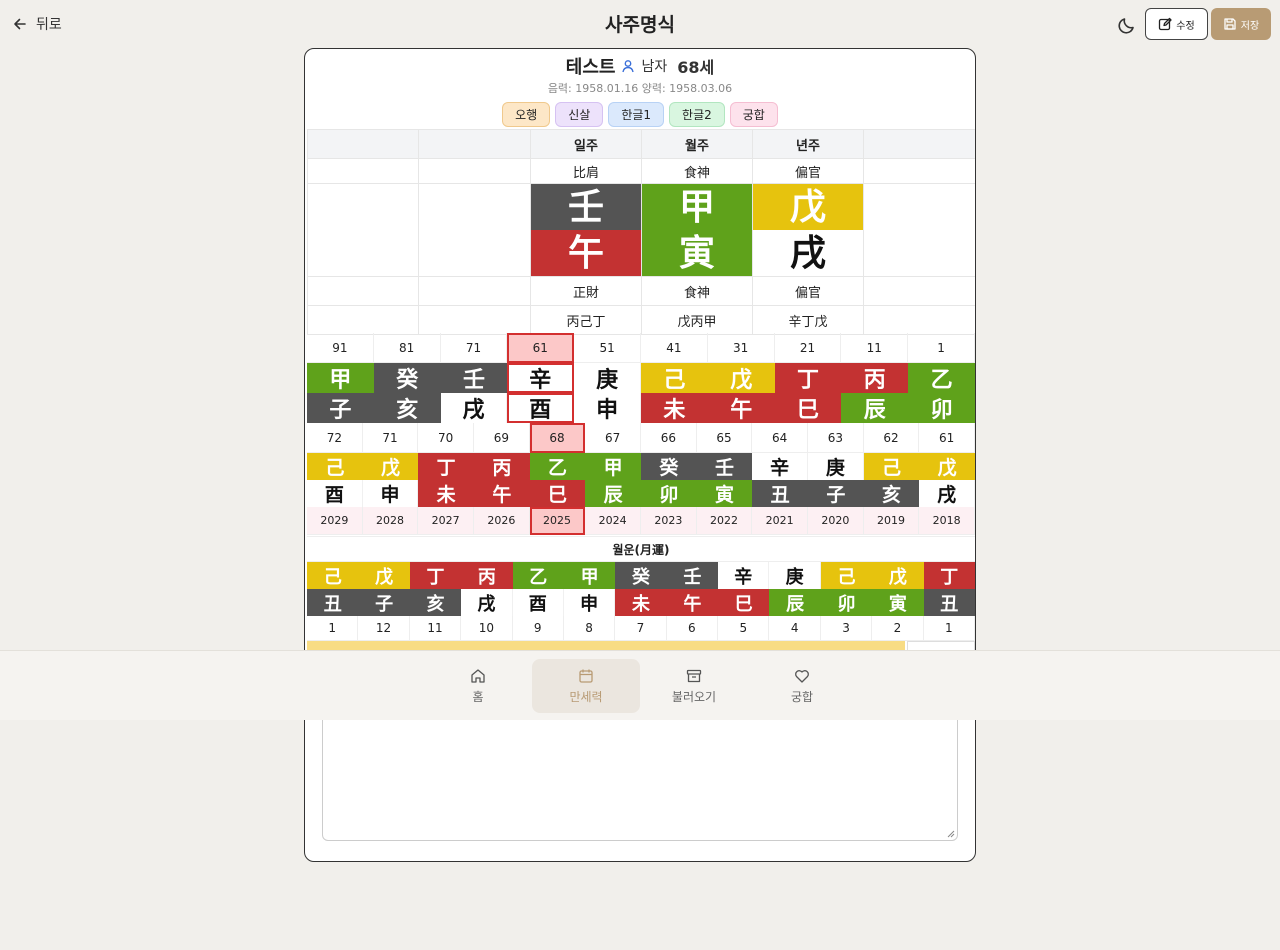 The image size is (1280, 950). What do you see at coordinates (487, 602) in the screenshot?
I see `wolun-branch: 戌` at bounding box center [487, 602].